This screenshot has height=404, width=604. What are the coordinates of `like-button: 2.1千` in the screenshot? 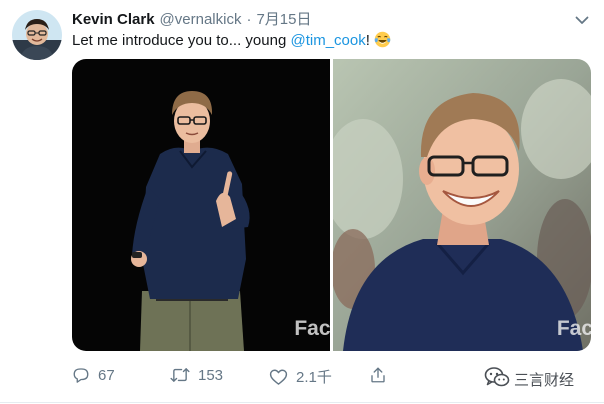 It's located at (300, 376).